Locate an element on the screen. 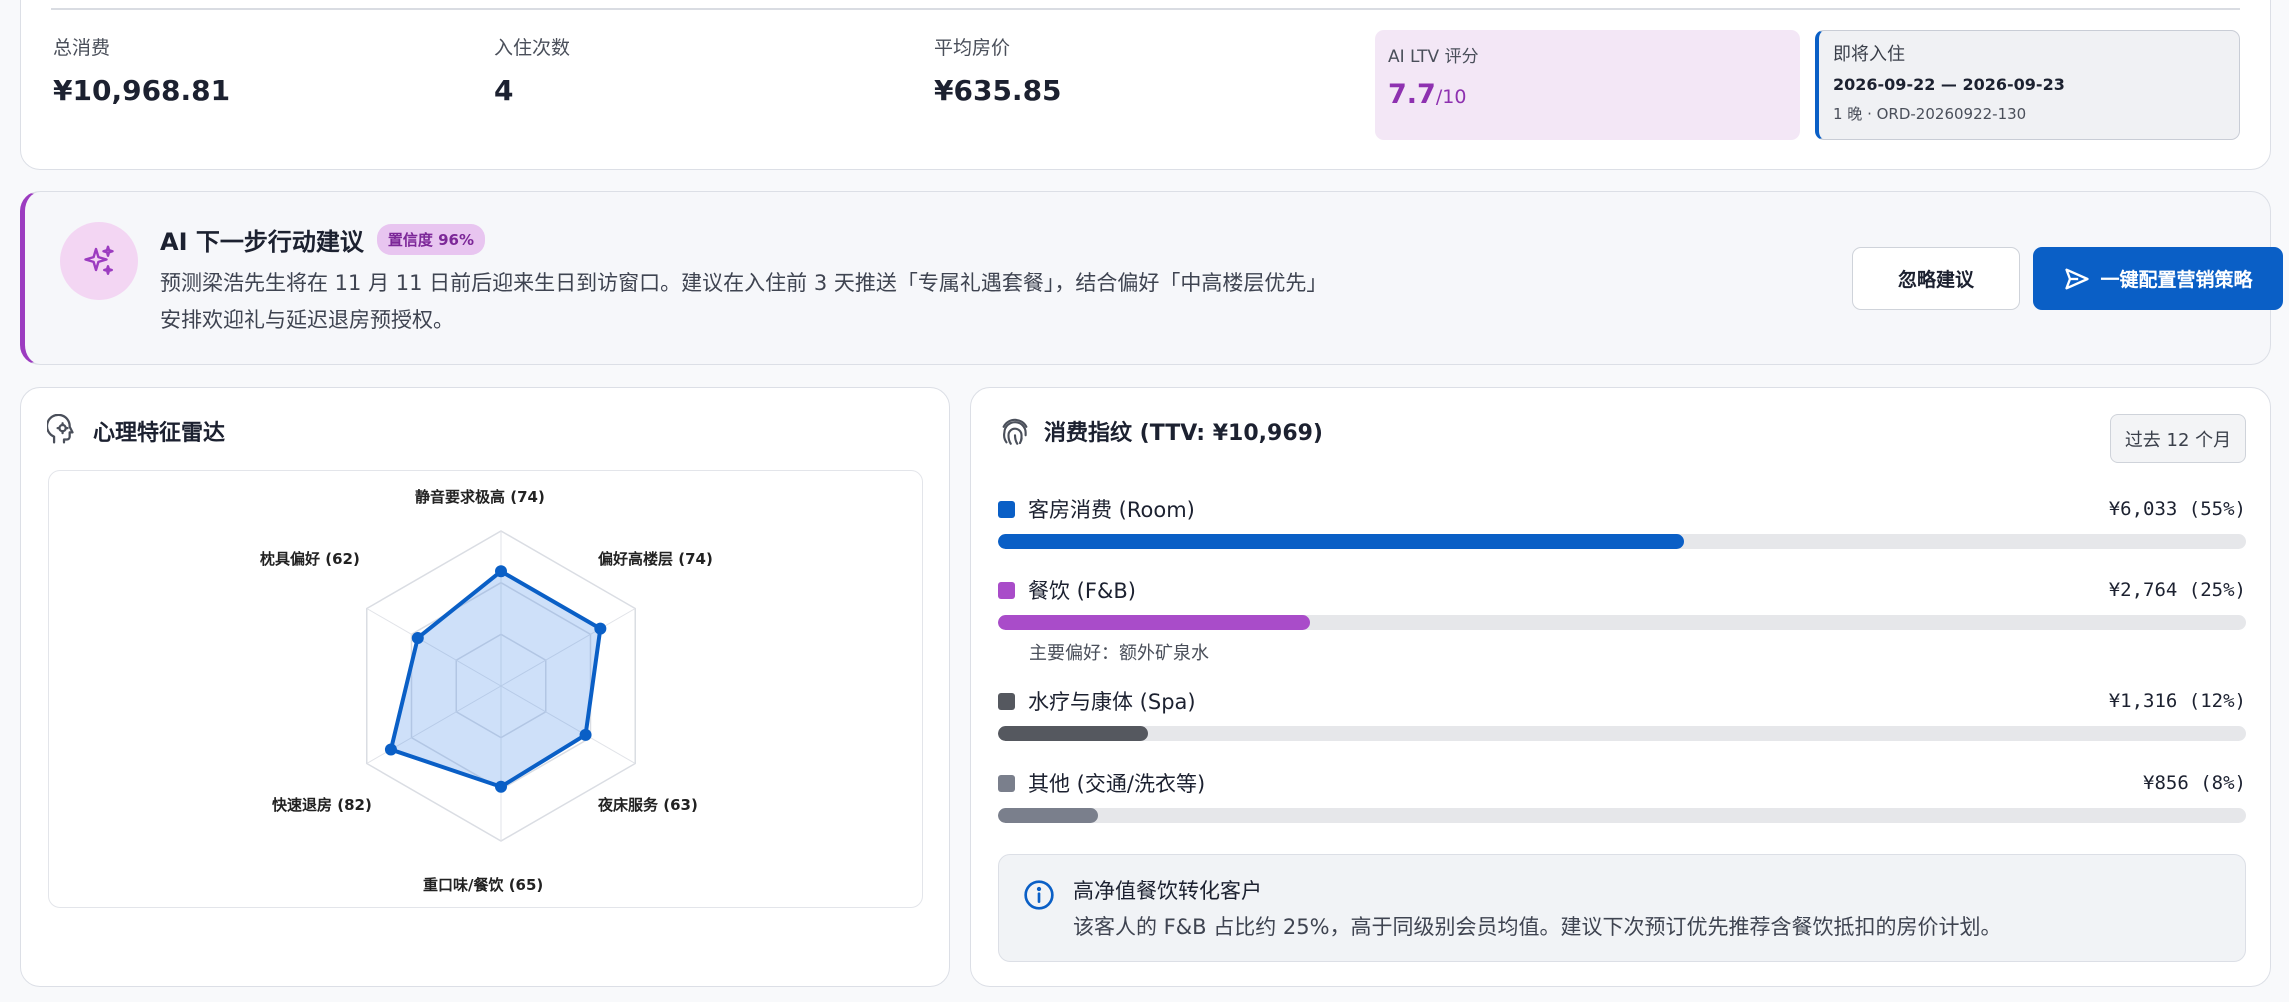 Image resolution: width=2289 pixels, height=1002 pixels. radar-axis-label: 重口味/餐饮 (65) is located at coordinates (483, 885).